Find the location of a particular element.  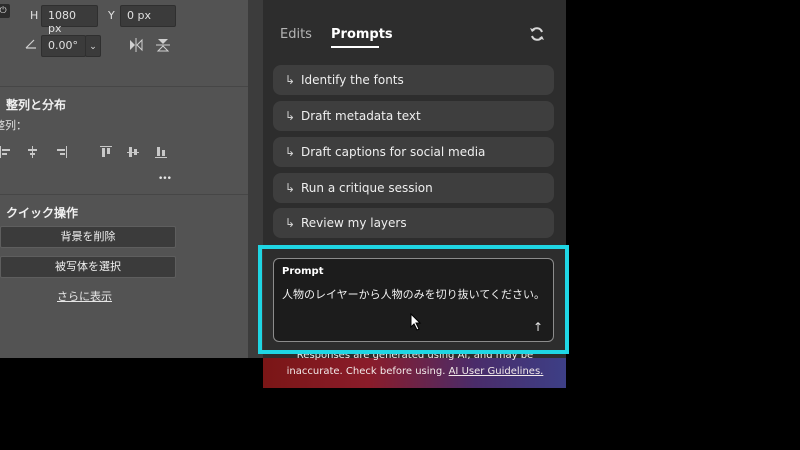

active-tab-indicator is located at coordinates (355, 47).